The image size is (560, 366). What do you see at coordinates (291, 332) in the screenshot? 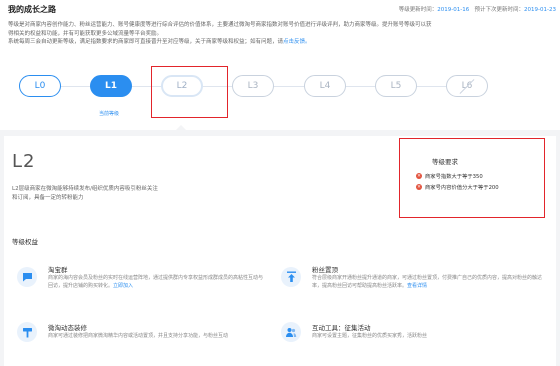
I see `people-icon` at bounding box center [291, 332].